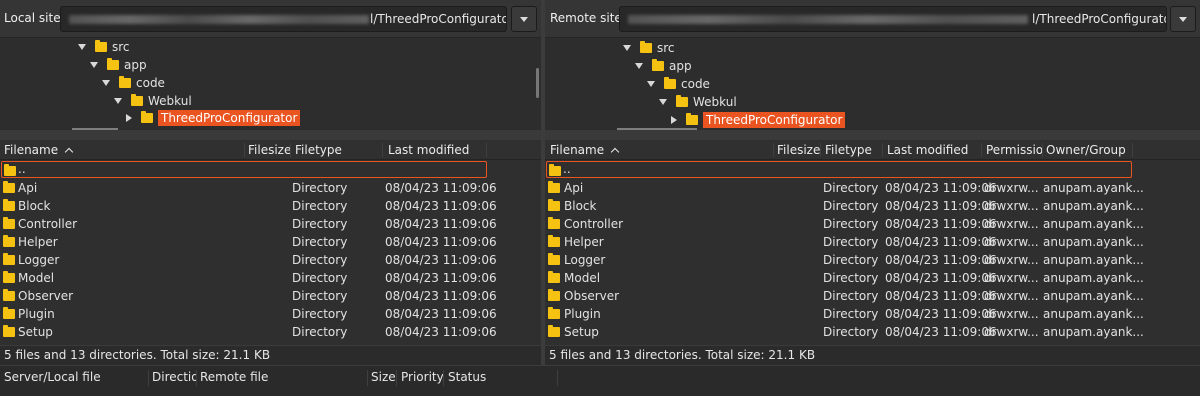 This screenshot has height=396, width=1200. What do you see at coordinates (715, 102) in the screenshot?
I see `tree-item-label: Webkul` at bounding box center [715, 102].